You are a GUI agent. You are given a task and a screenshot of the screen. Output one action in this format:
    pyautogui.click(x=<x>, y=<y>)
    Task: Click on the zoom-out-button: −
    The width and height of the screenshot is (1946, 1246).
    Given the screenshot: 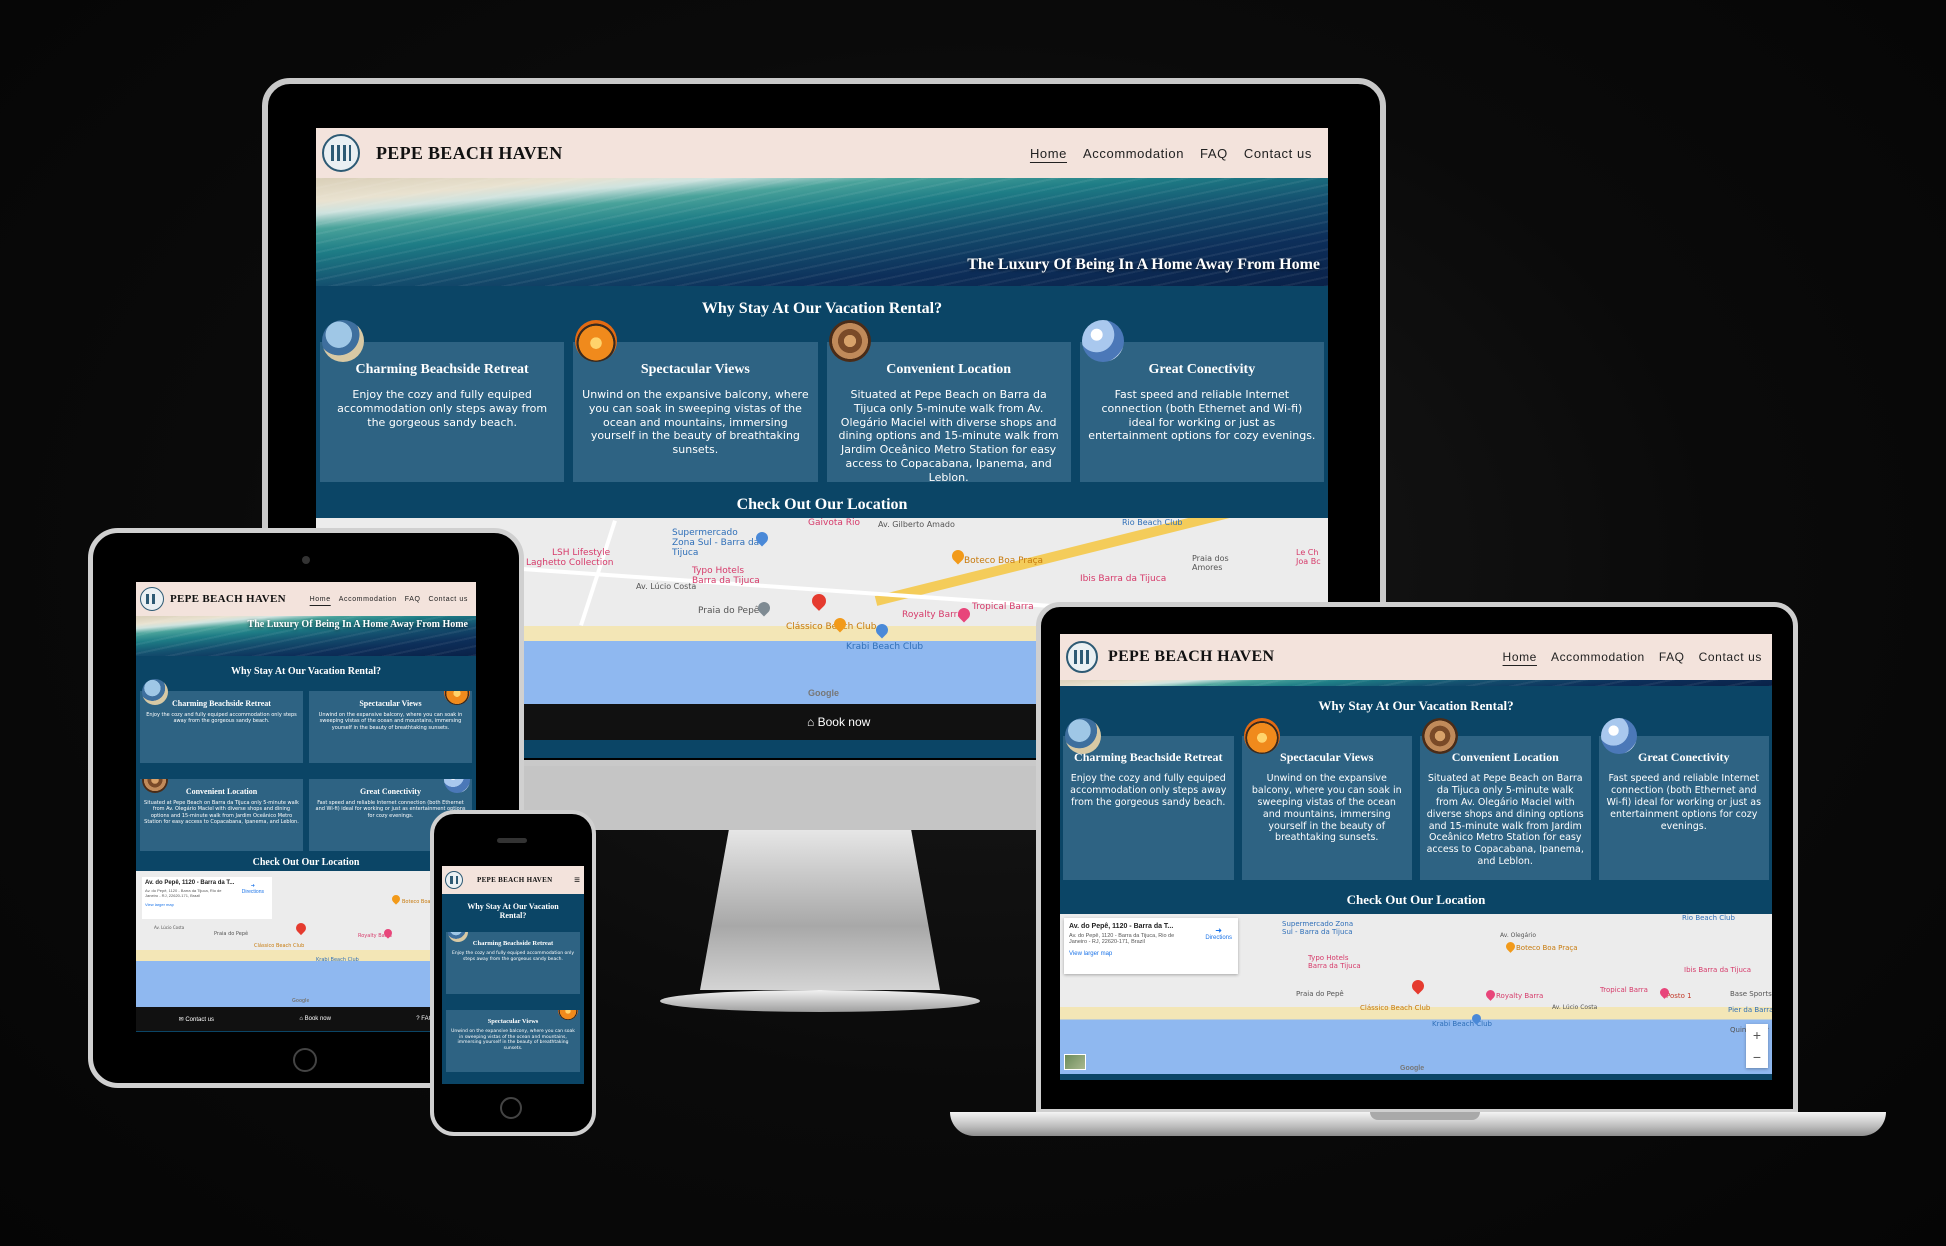 What is the action you would take?
    pyautogui.click(x=1757, y=1057)
    